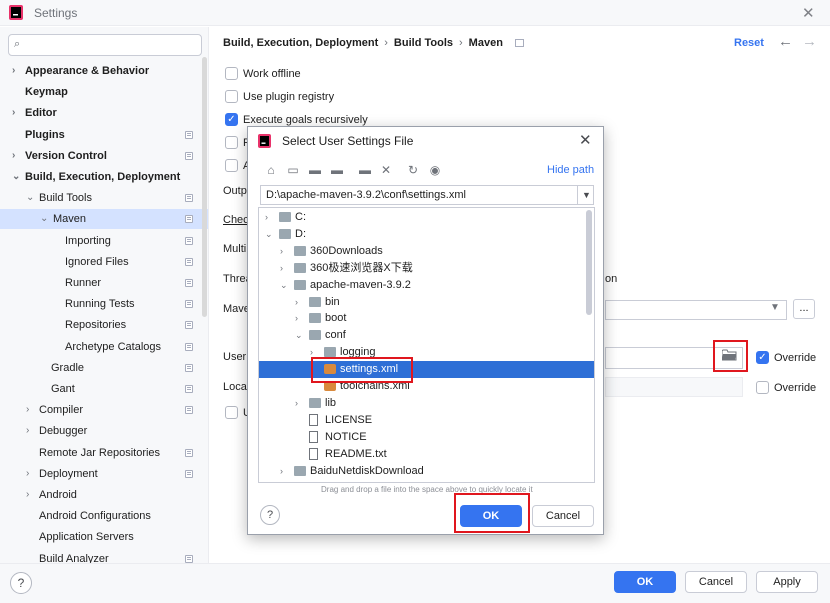  Describe the element at coordinates (386, 170) in the screenshot. I see `delete-icon: ✕` at that location.